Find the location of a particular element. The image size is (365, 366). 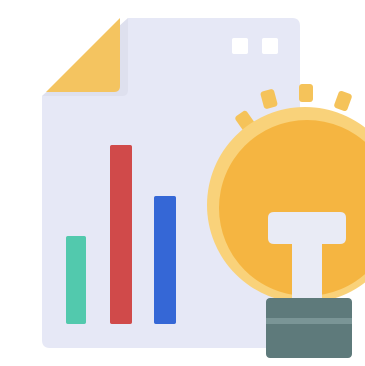

document-fold-corner is located at coordinates (83, 55).